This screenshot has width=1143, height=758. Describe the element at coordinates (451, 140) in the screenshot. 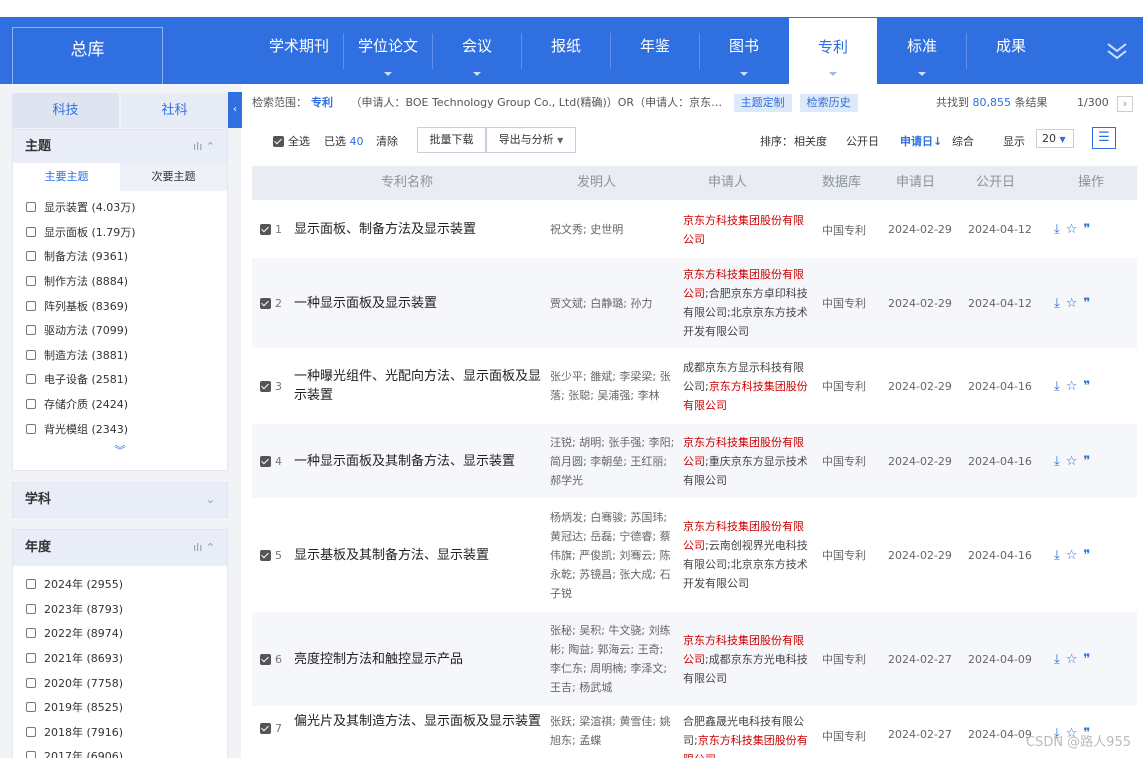

I see `batch-download-button: 批量下载` at that location.